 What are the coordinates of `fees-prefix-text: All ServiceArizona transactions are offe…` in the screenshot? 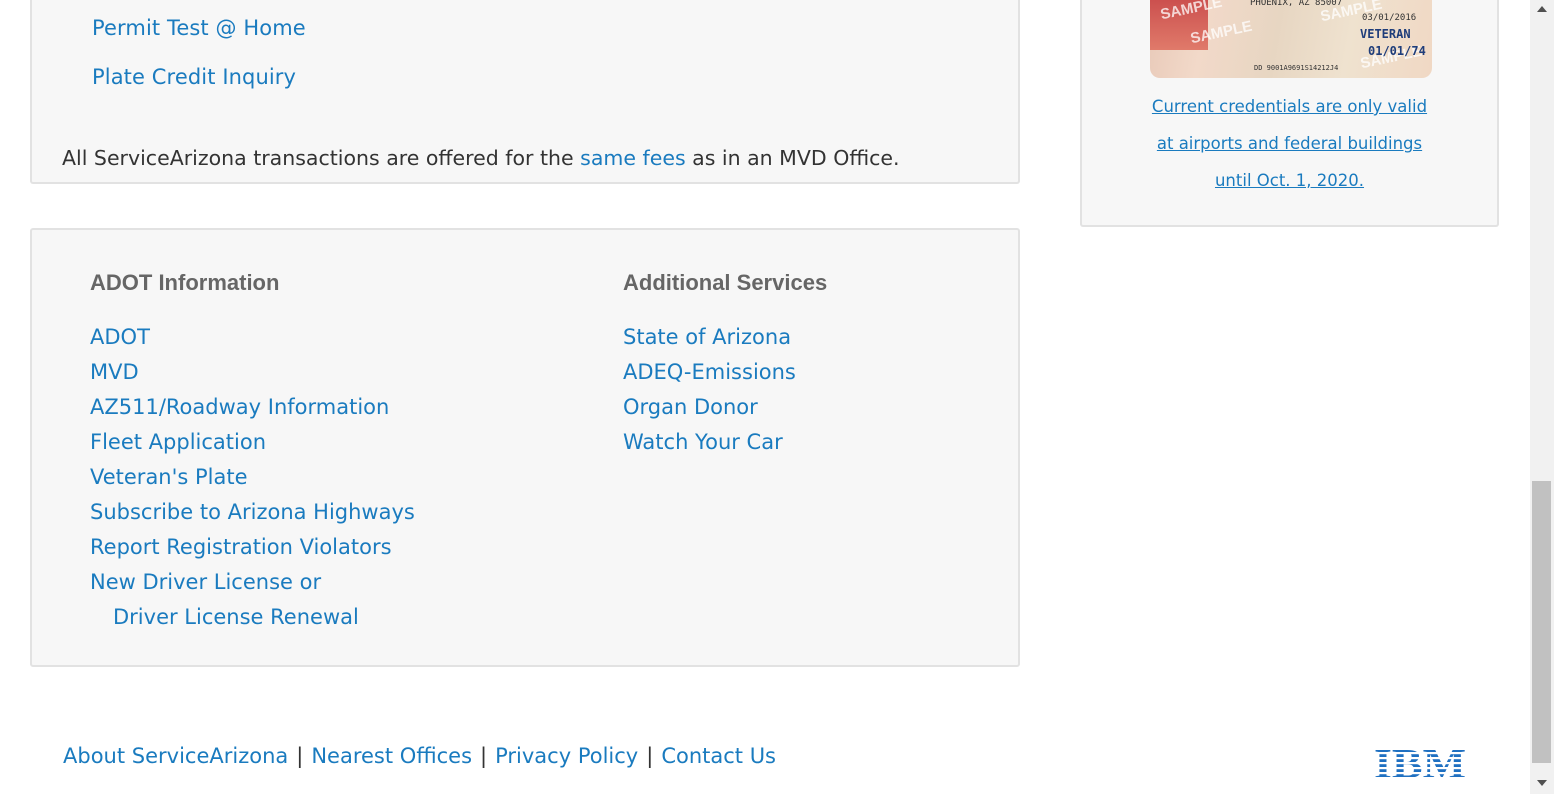 It's located at (321, 158).